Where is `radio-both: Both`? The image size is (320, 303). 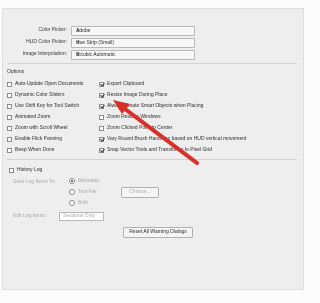 radio-both: Both is located at coordinates (78, 203).